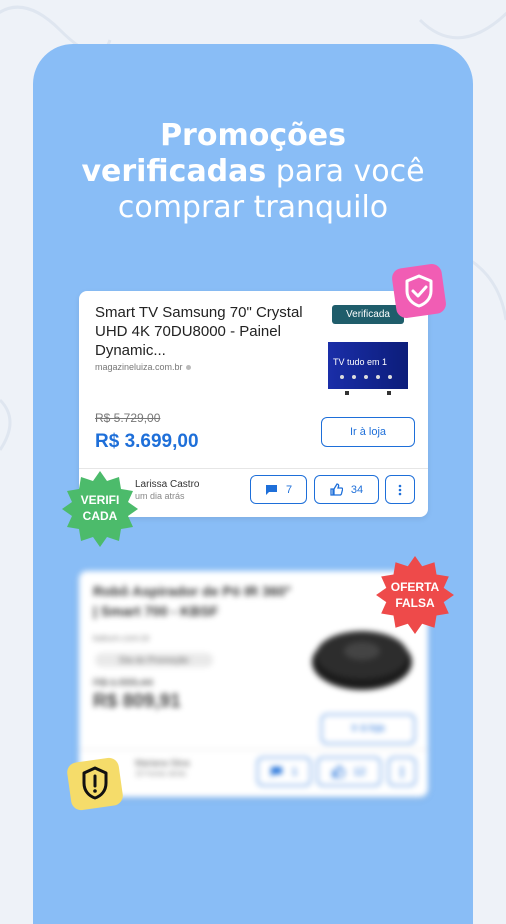  Describe the element at coordinates (123, 683) in the screenshot. I see `old-price: R$ 1.555,44` at that location.